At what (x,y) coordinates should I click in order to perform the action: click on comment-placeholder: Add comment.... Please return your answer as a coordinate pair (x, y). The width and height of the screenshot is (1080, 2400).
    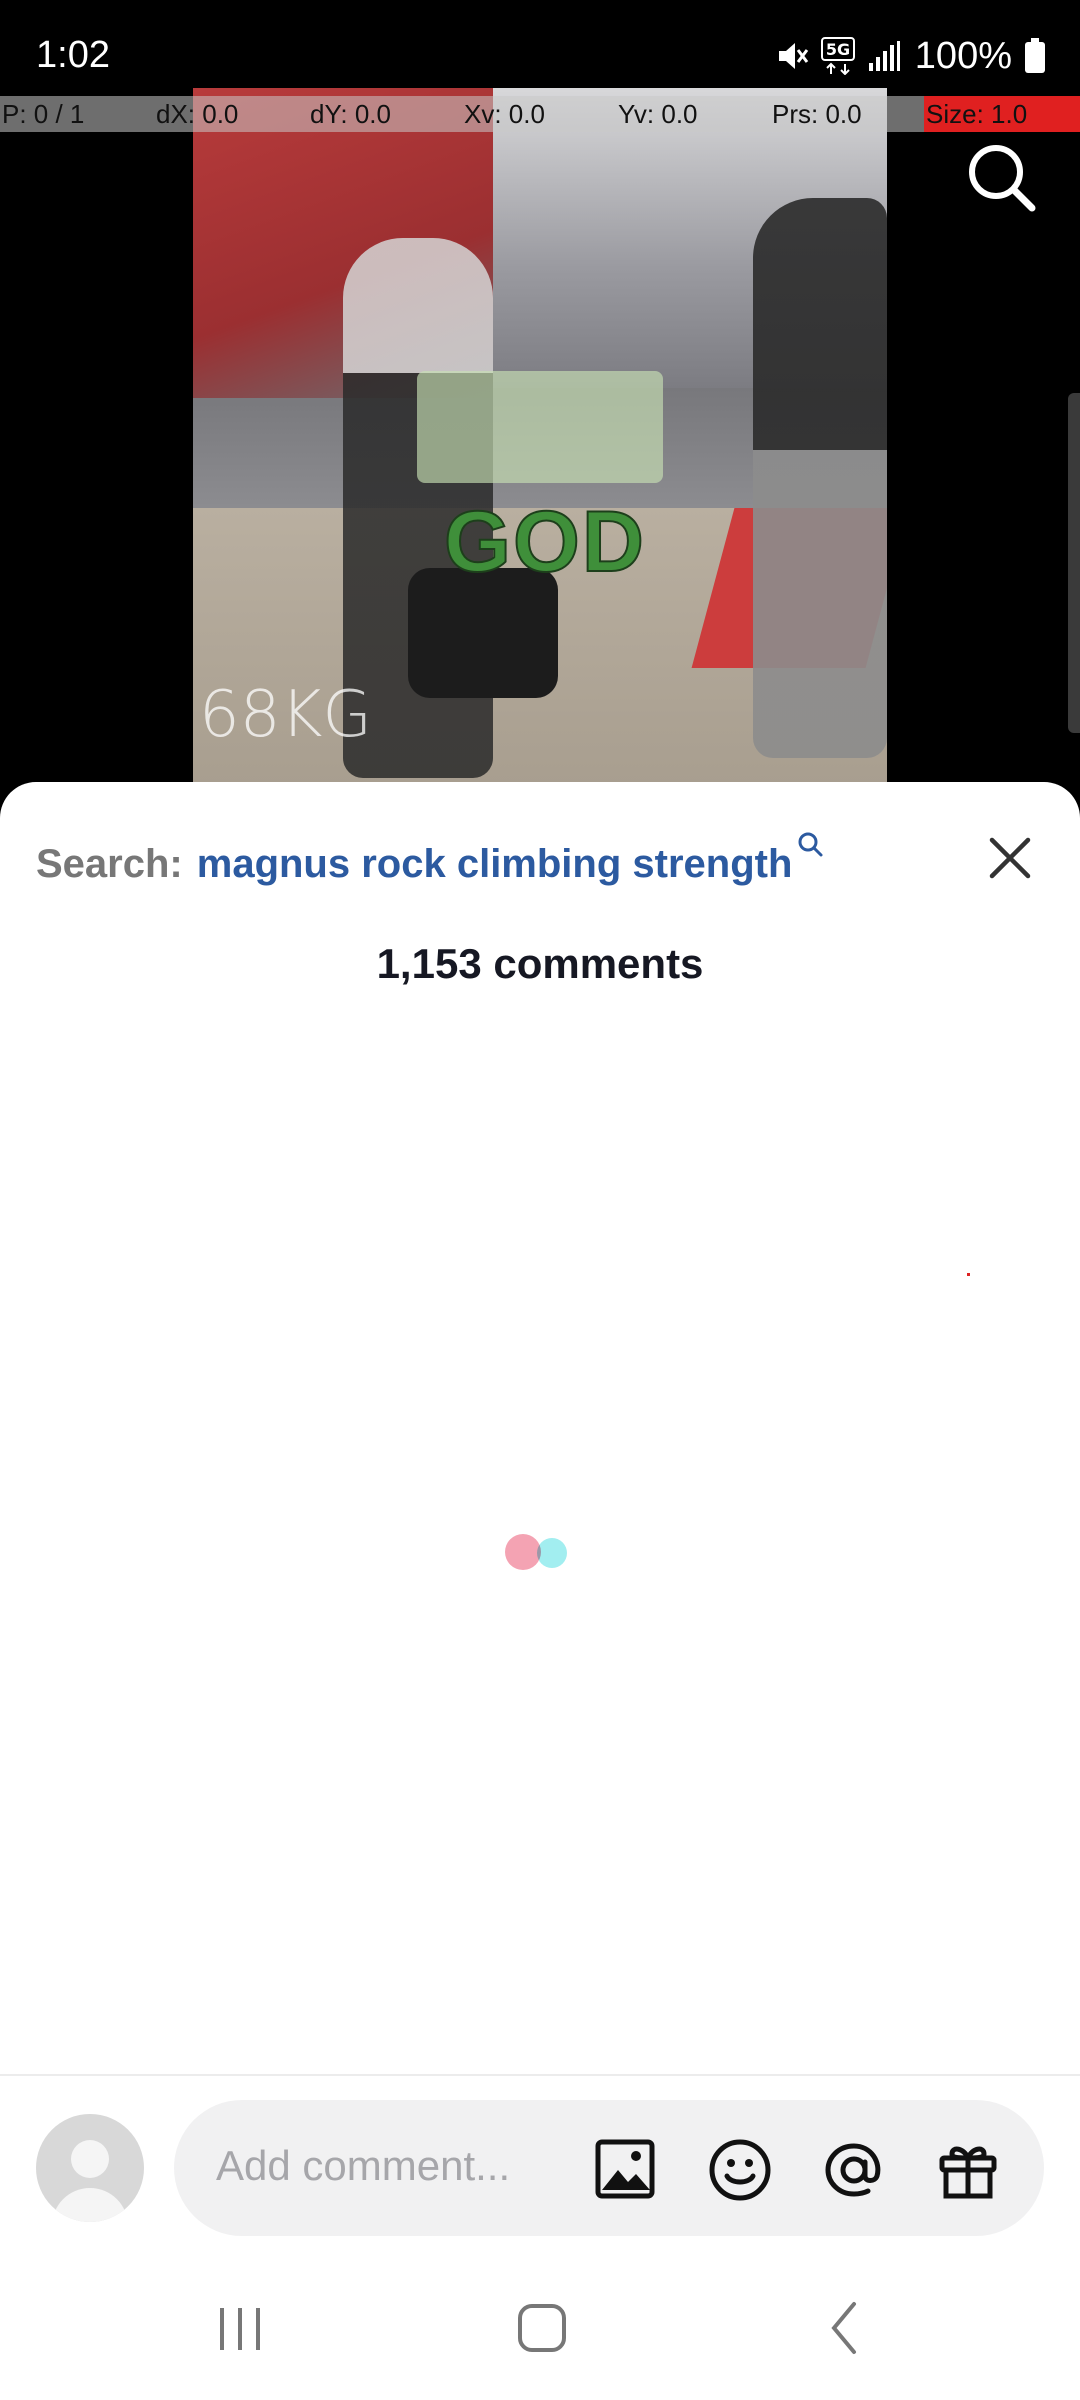
    Looking at the image, I should click on (363, 2165).